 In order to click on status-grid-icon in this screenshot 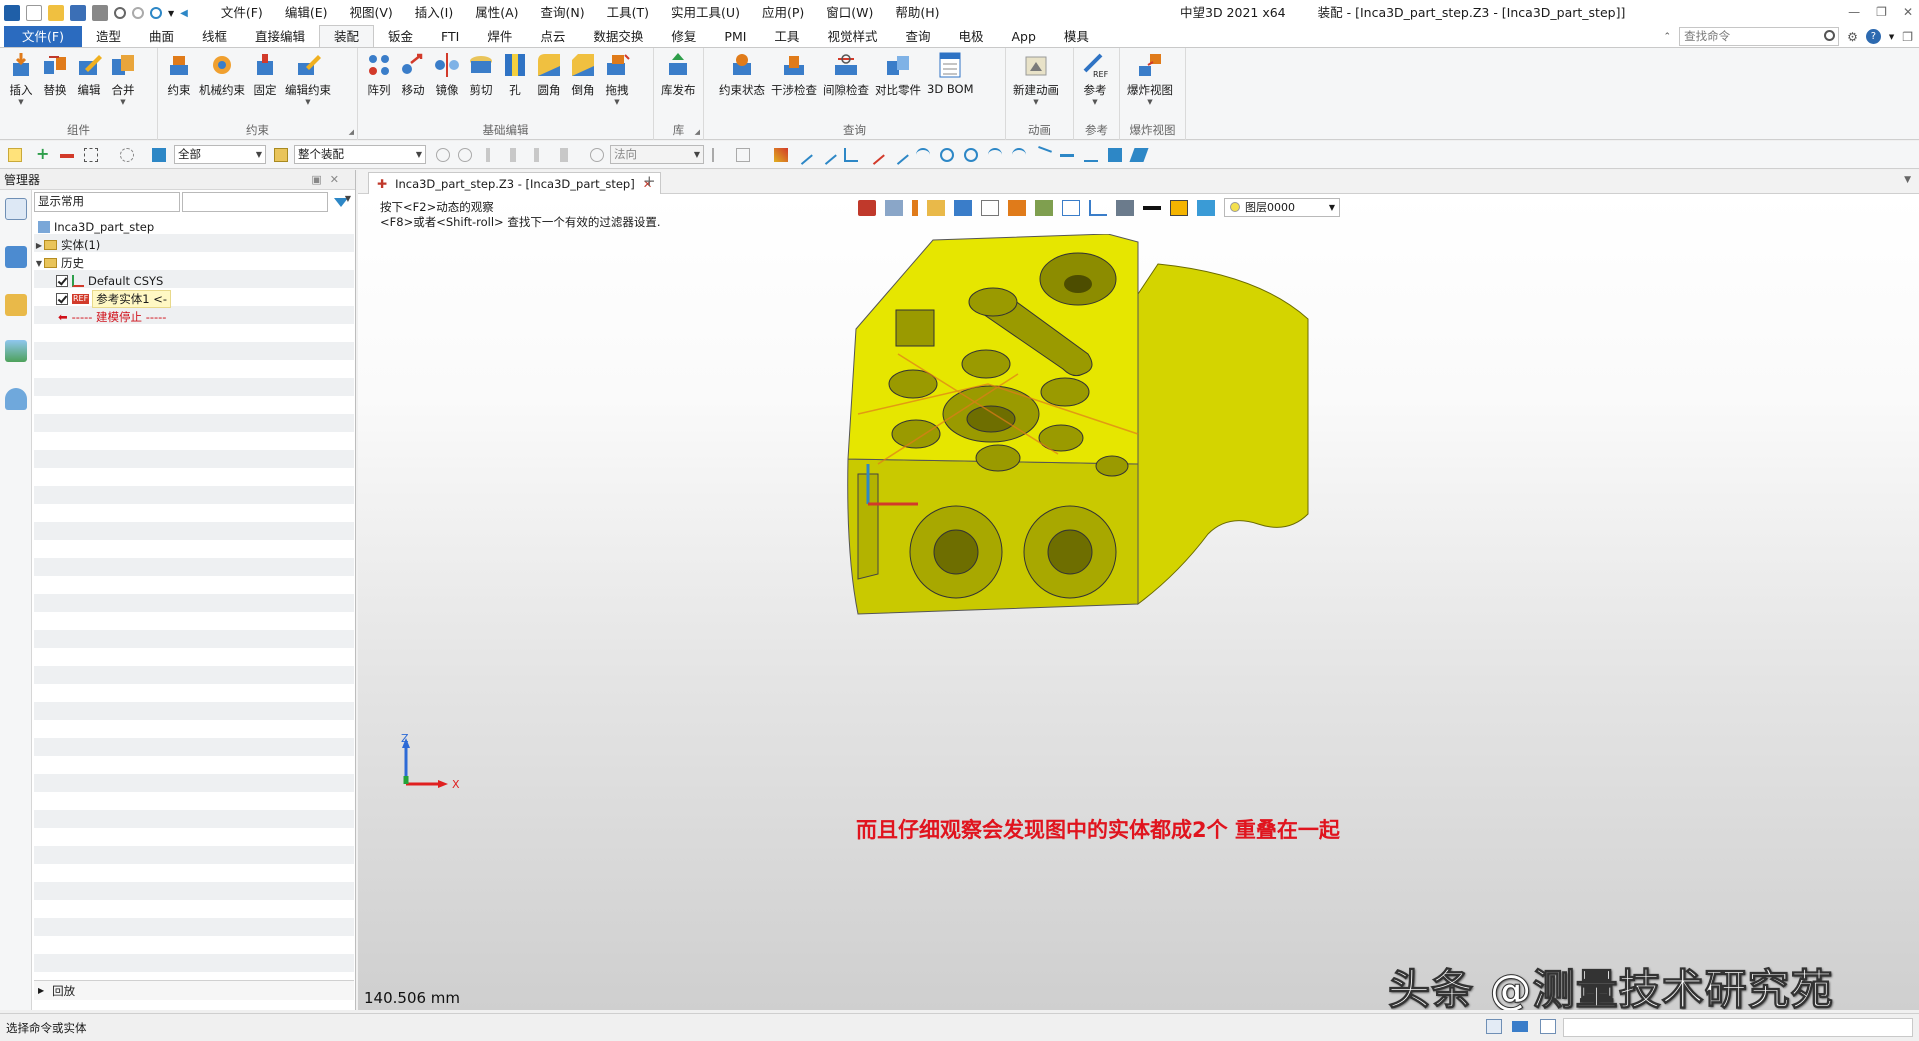, I will do `click(1494, 1026)`.